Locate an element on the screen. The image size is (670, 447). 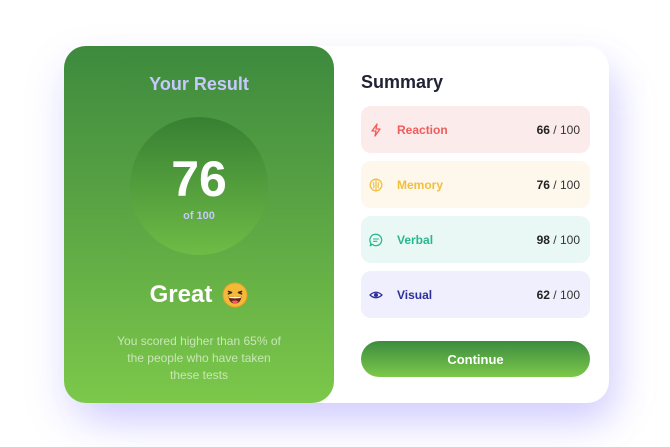
summary-title: Summary is located at coordinates (402, 82).